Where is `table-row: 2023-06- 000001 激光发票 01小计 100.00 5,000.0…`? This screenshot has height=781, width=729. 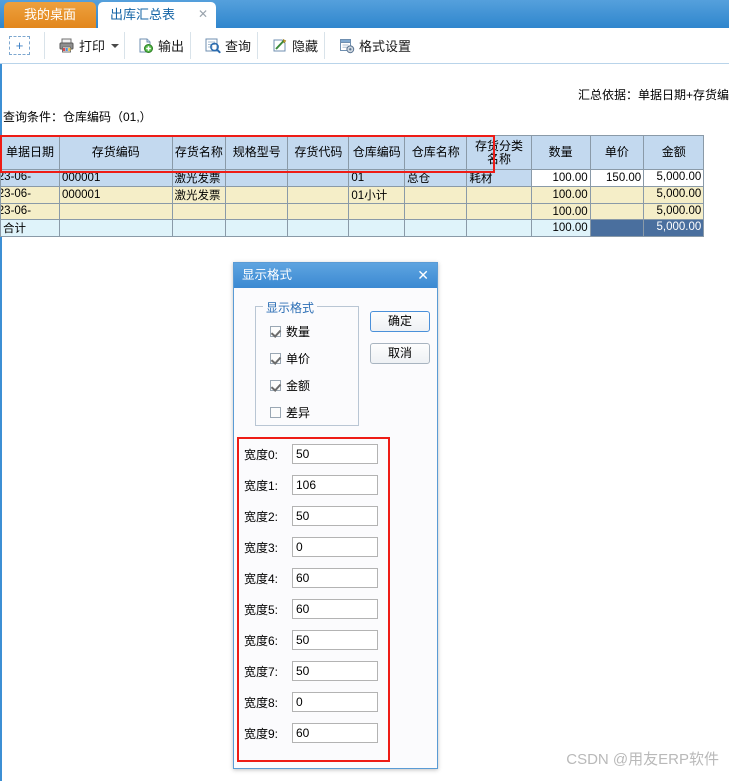 table-row: 2023-06- 000001 激光发票 01小计 100.00 5,000.0… is located at coordinates (364, 195).